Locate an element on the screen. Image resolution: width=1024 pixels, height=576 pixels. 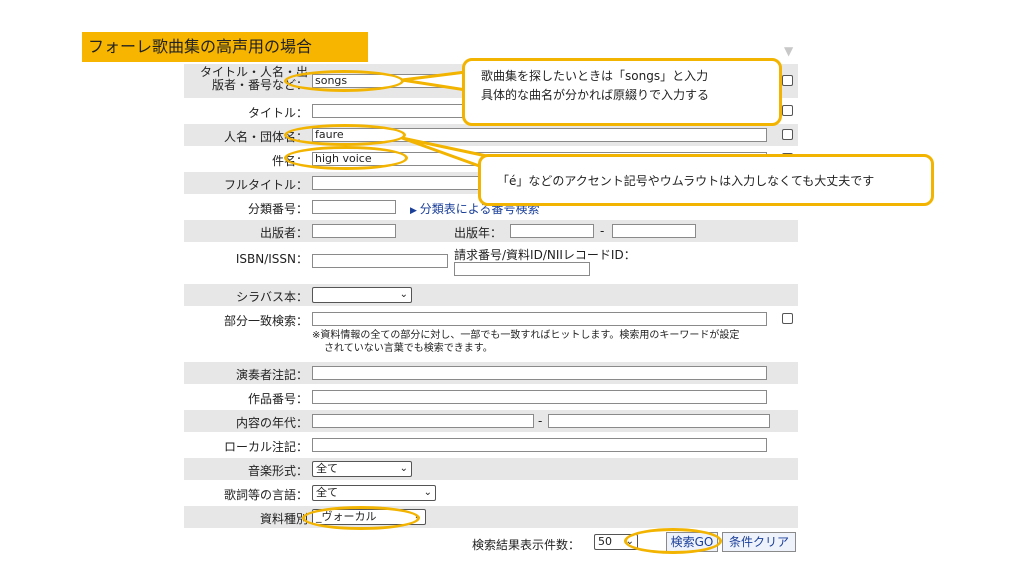
accent-callout: 「é」などのアクセント記号やウムラウトは入力しなくても大丈夫です is located at coordinates (706, 180).